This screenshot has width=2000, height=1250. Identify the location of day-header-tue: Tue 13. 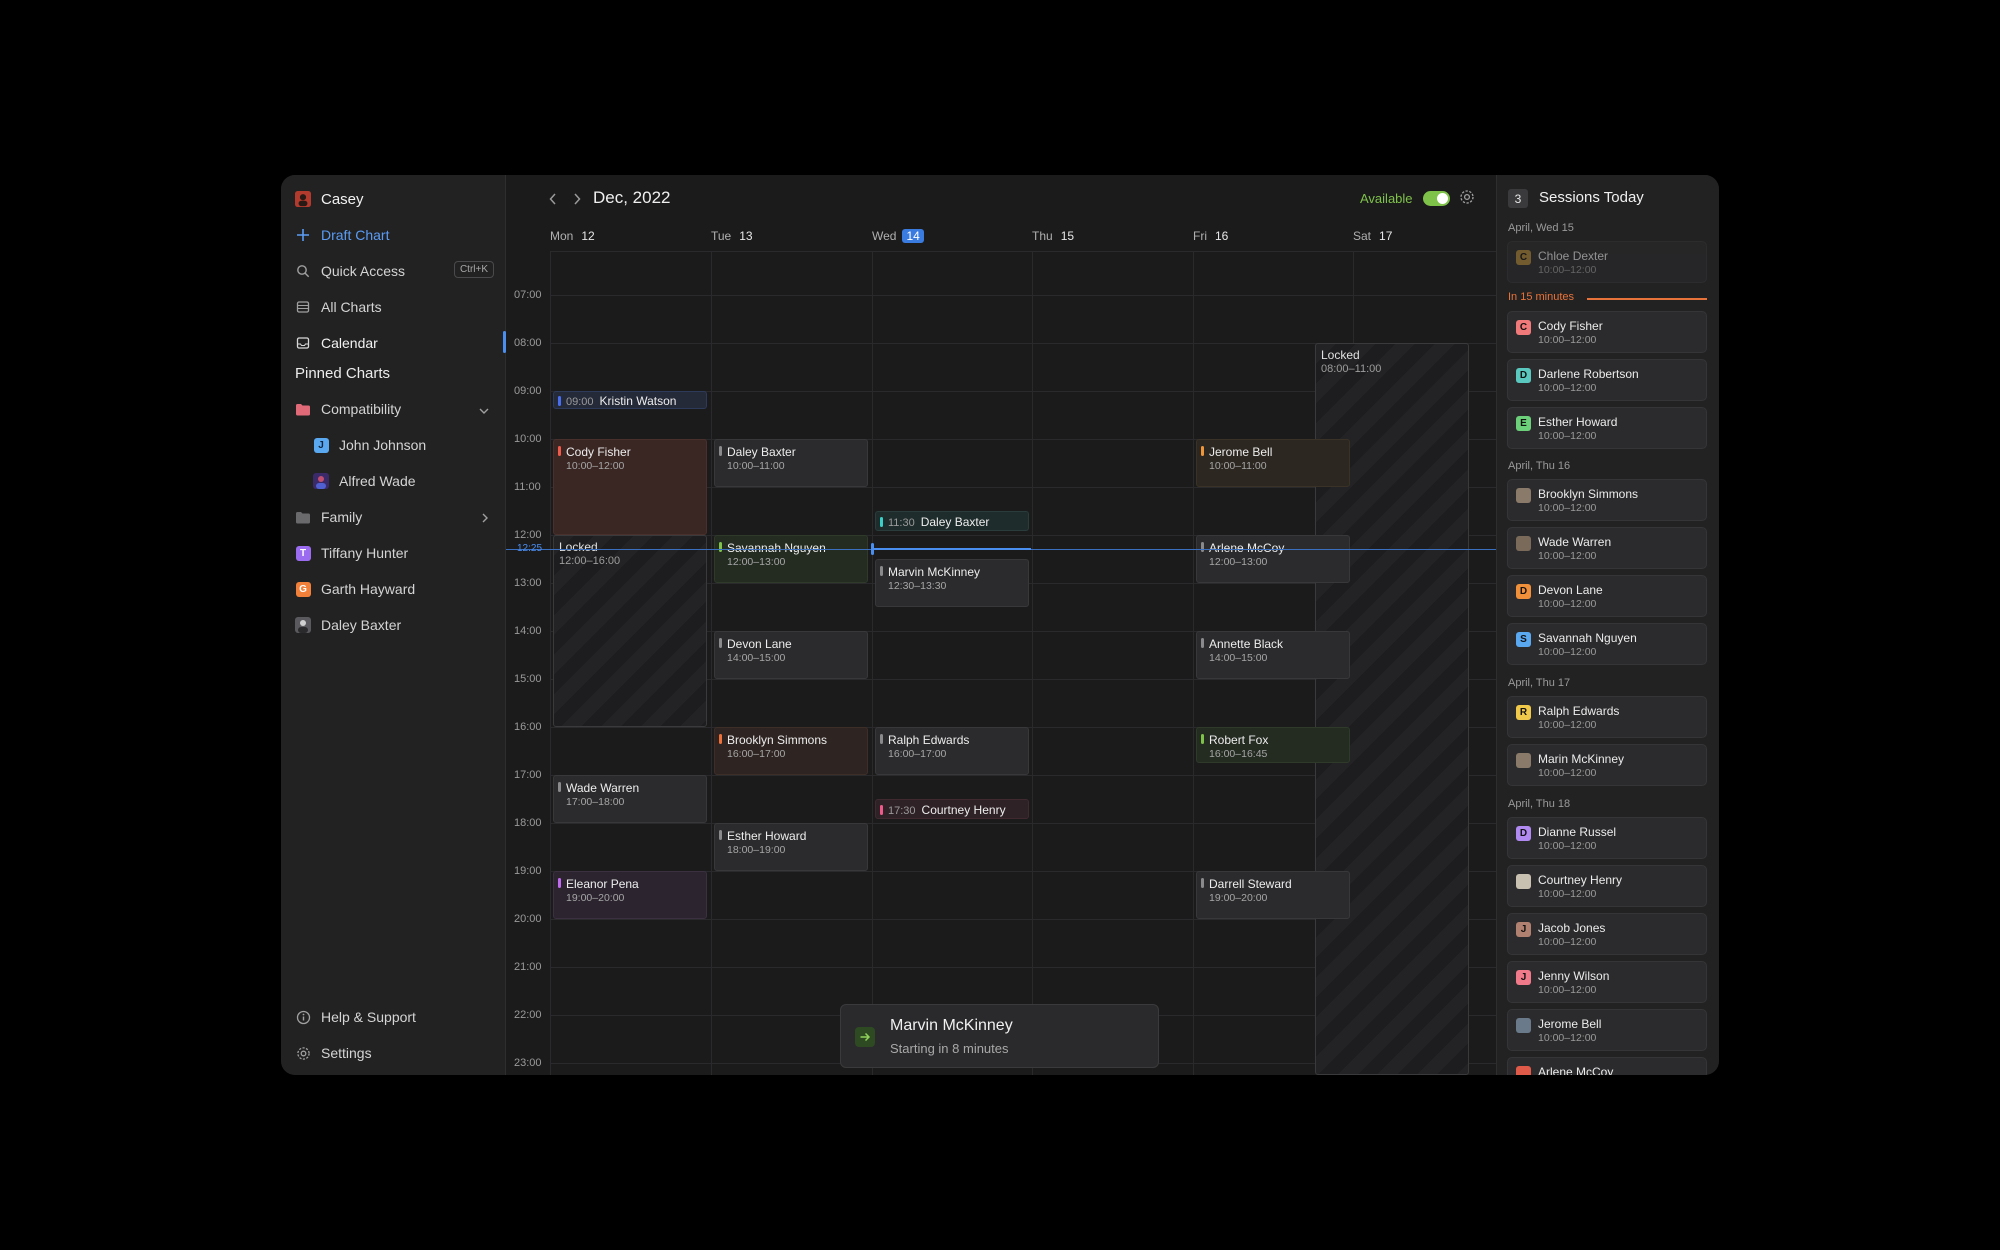
(732, 236).